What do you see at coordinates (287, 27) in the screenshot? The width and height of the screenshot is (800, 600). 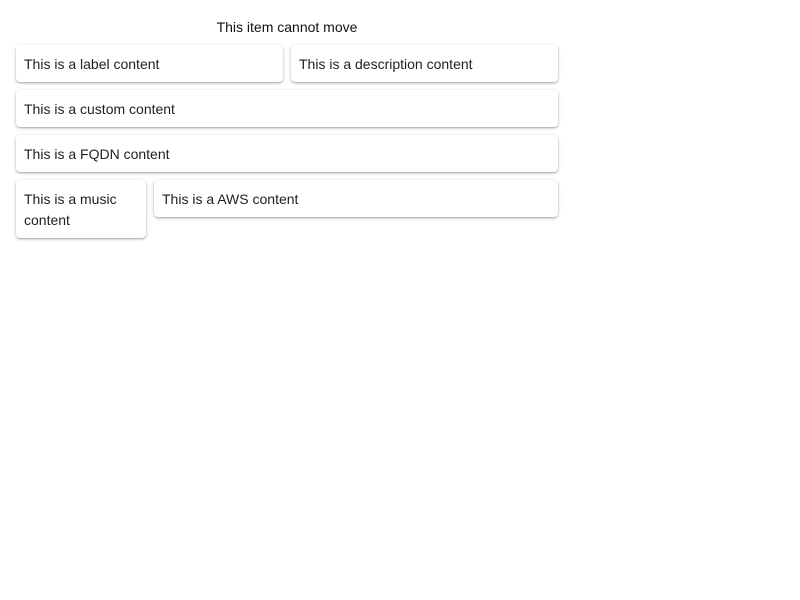 I see `static-item-label: This item cannot move` at bounding box center [287, 27].